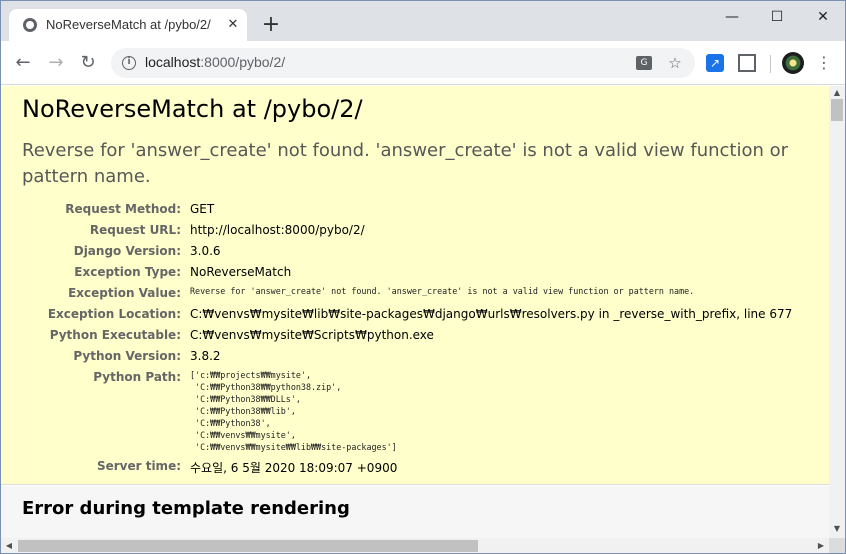 This screenshot has height=554, width=846. Describe the element at coordinates (837, 529) in the screenshot. I see `scroll-down-icon: ▼` at that location.